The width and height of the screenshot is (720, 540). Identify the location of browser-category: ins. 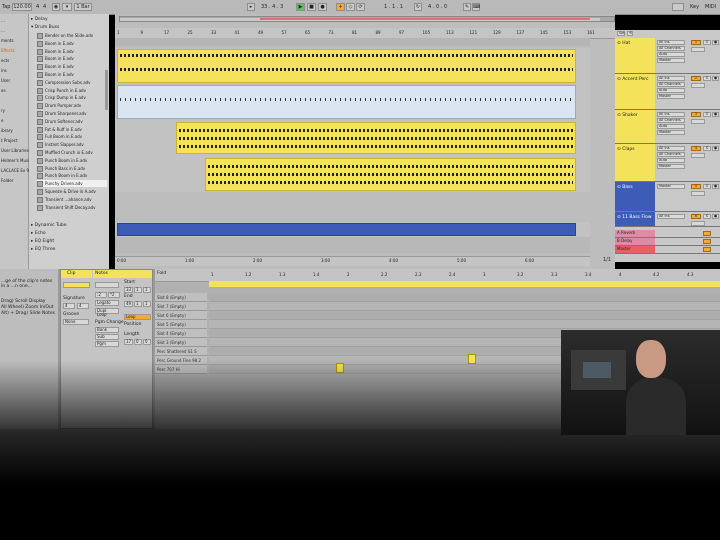
(4, 70).